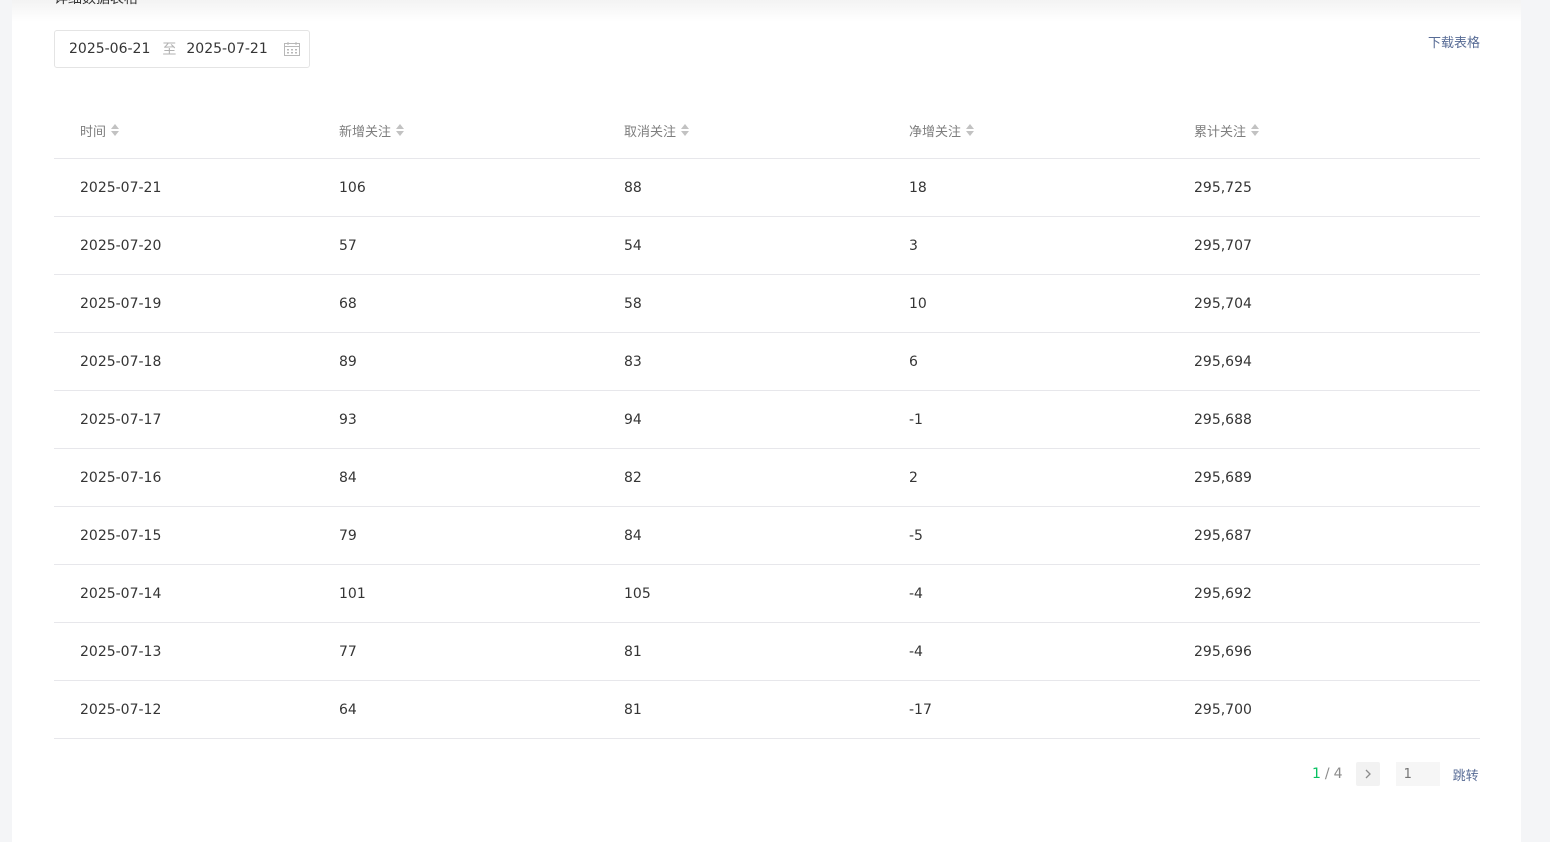 This screenshot has width=1550, height=842. I want to click on table-row: 2025-07-17 93 94 -1 295,688, so click(767, 419).